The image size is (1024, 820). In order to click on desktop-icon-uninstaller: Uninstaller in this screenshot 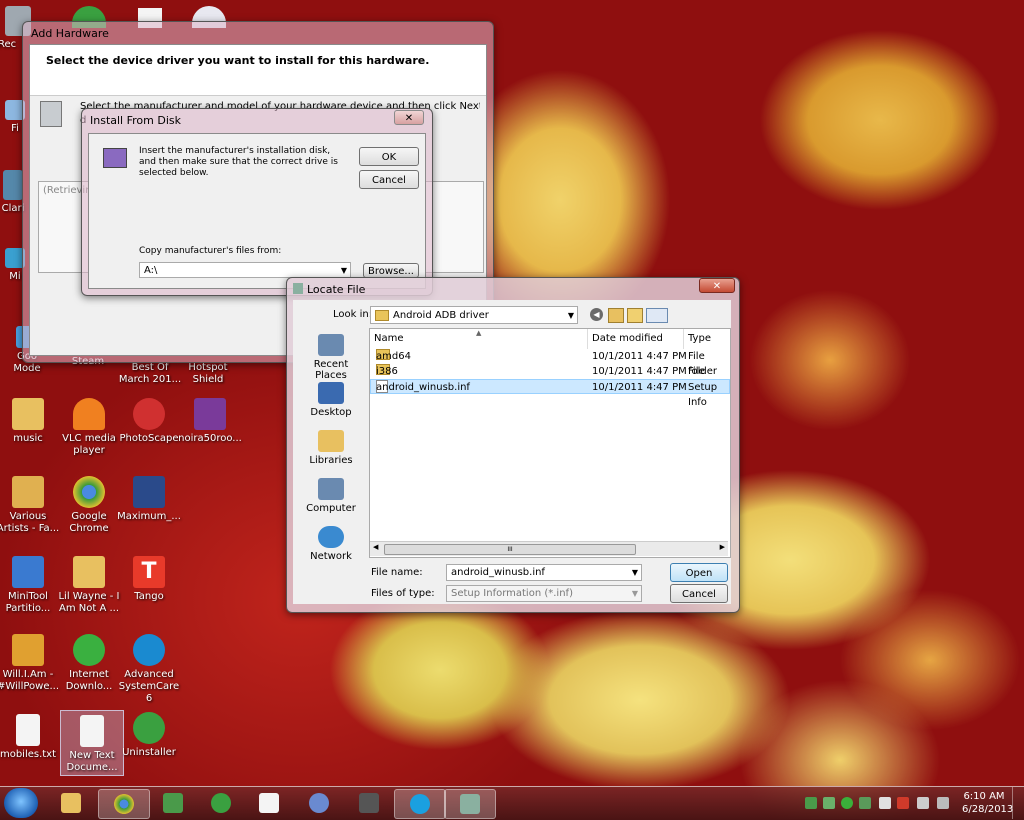, I will do `click(149, 735)`.